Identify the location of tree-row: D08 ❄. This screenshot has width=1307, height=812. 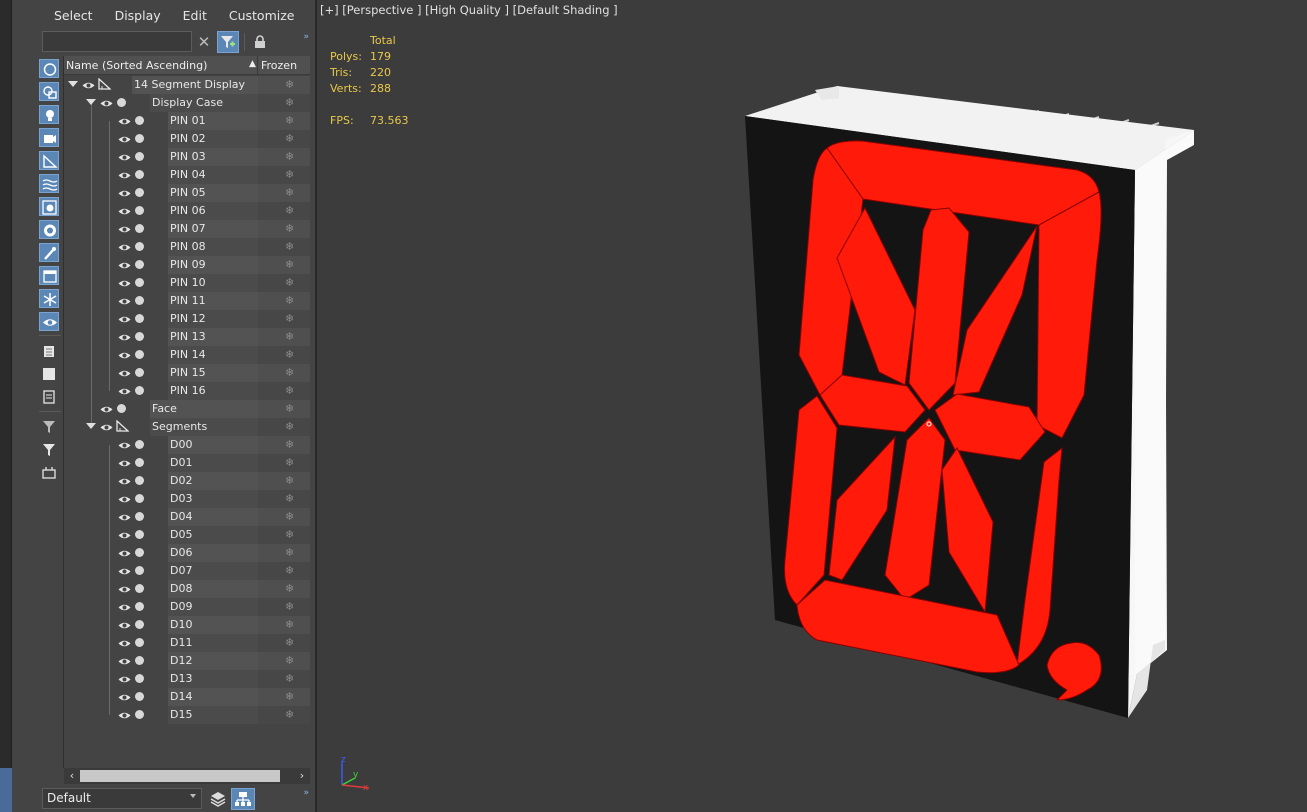
(187, 589).